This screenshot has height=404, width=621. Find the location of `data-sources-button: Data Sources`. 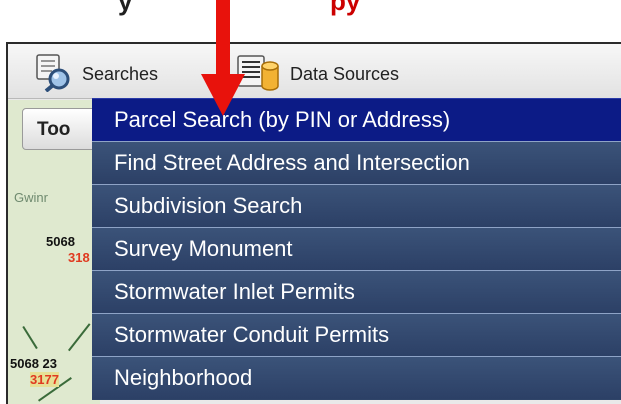

data-sources-button: Data Sources is located at coordinates (317, 74).